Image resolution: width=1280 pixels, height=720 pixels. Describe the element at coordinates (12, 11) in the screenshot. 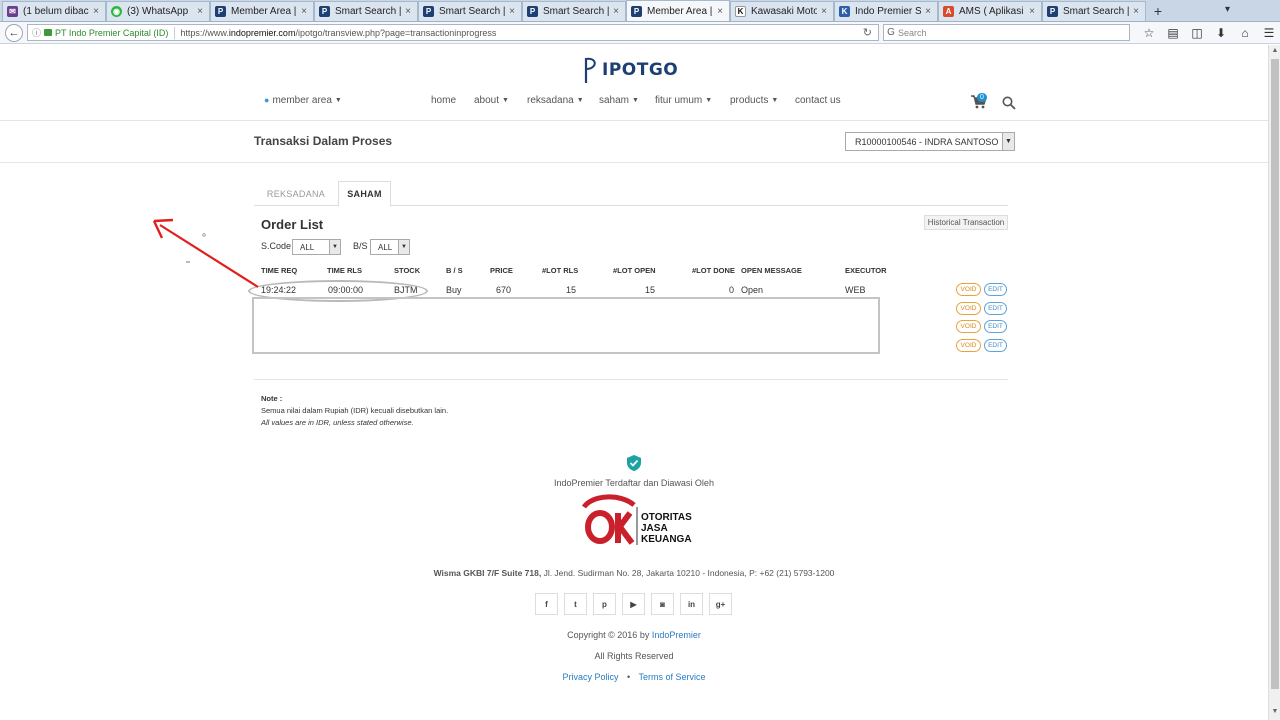

I see `mail-icon: ✉` at that location.